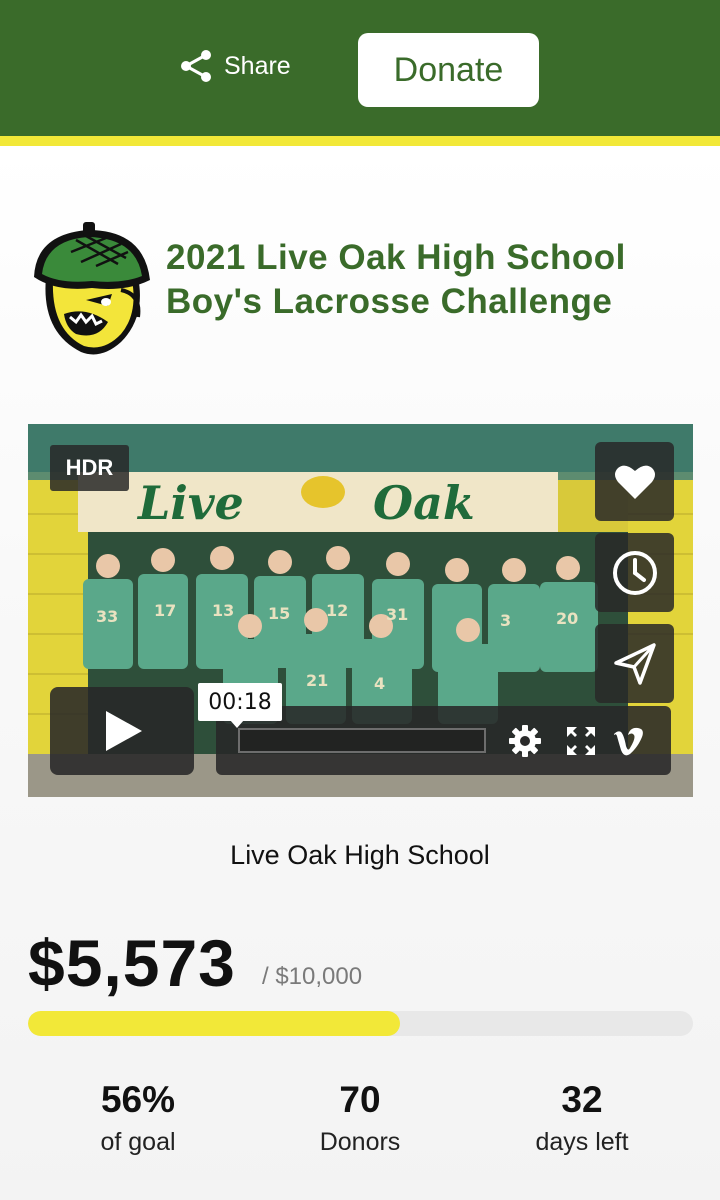 The image size is (720, 1200). Describe the element at coordinates (312, 976) in the screenshot. I see `goal-amount: / $10,000` at that location.